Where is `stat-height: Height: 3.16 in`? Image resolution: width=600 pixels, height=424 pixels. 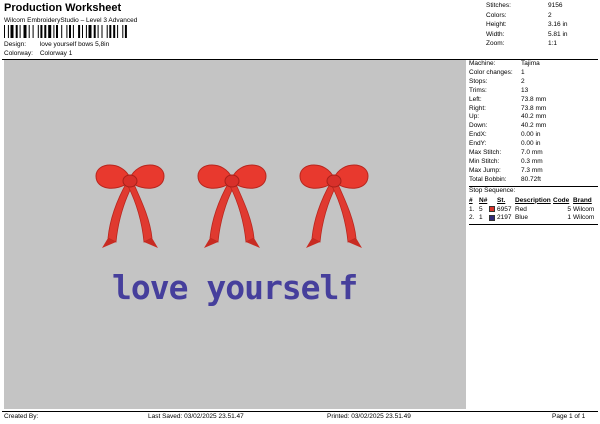 stat-height: Height: 3.16 in is located at coordinates (527, 25).